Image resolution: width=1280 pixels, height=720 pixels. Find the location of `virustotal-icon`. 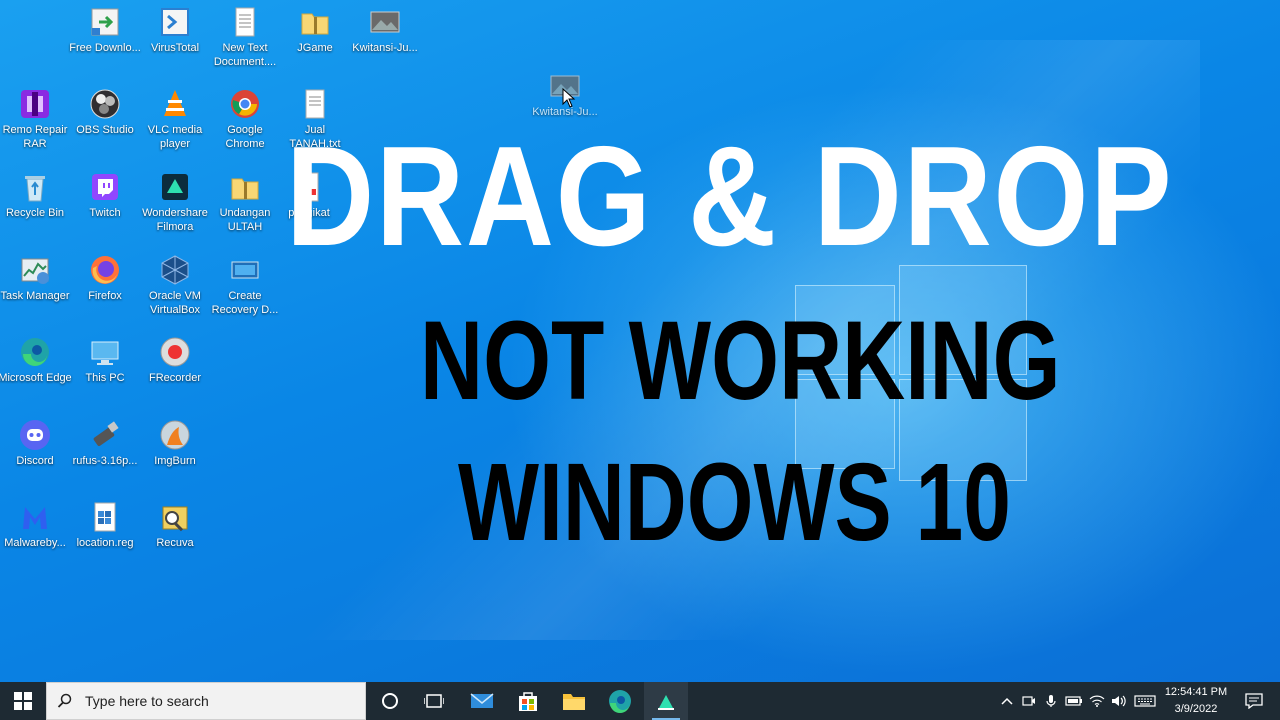

virustotal-icon is located at coordinates (175, 22).